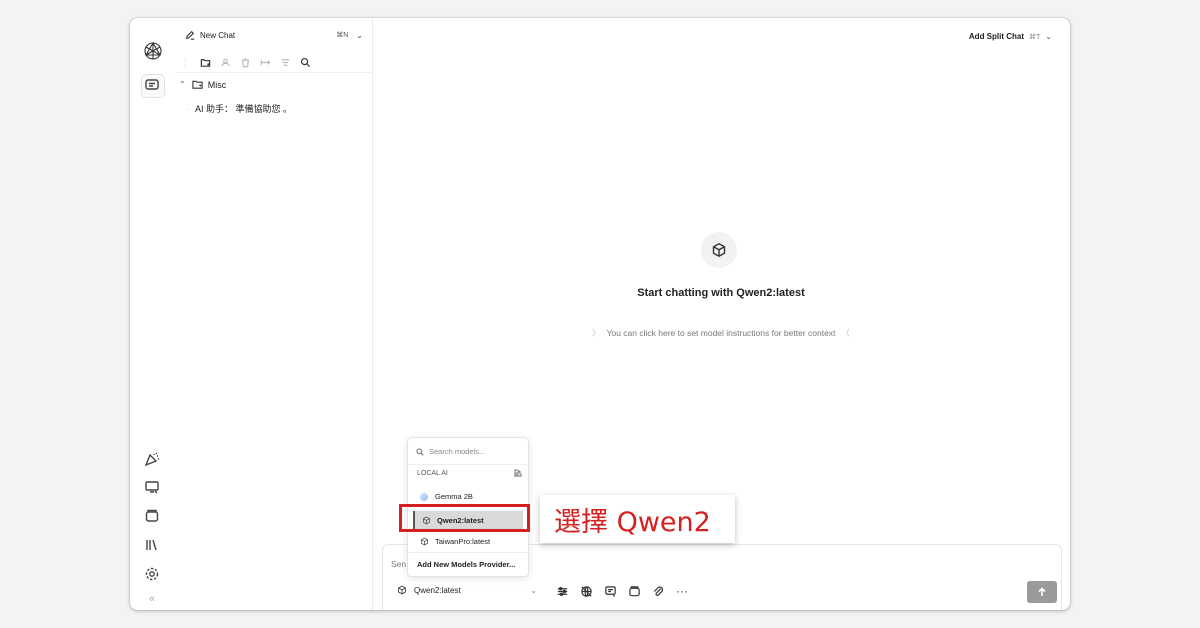 The height and width of the screenshot is (628, 1200). Describe the element at coordinates (273, 72) in the screenshot. I see `sidebar-divider` at that location.